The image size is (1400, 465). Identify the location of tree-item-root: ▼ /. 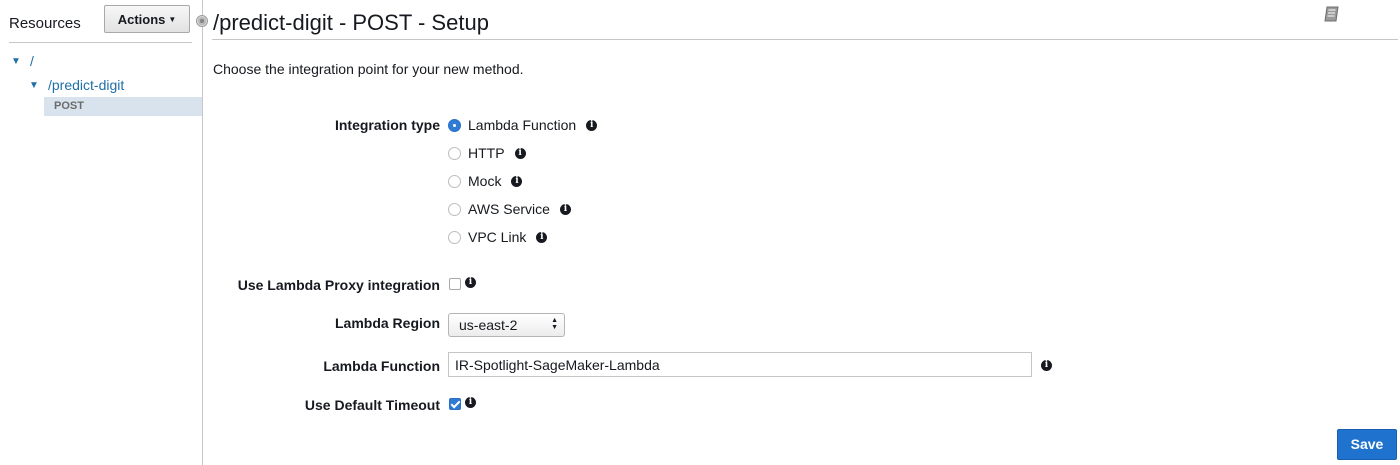
(22, 61).